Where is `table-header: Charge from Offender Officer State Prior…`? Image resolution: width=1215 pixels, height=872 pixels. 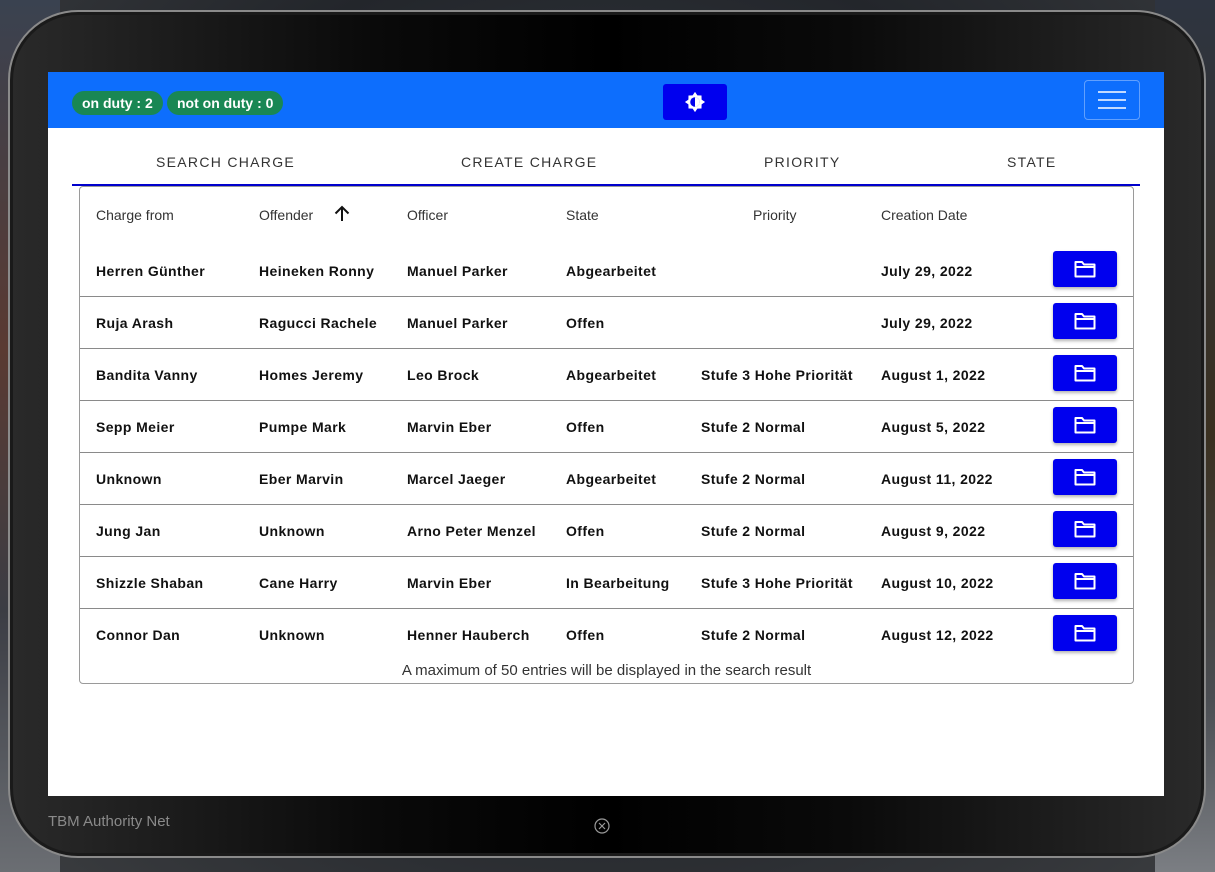
table-header: Charge from Offender Officer State Prior… is located at coordinates (606, 216).